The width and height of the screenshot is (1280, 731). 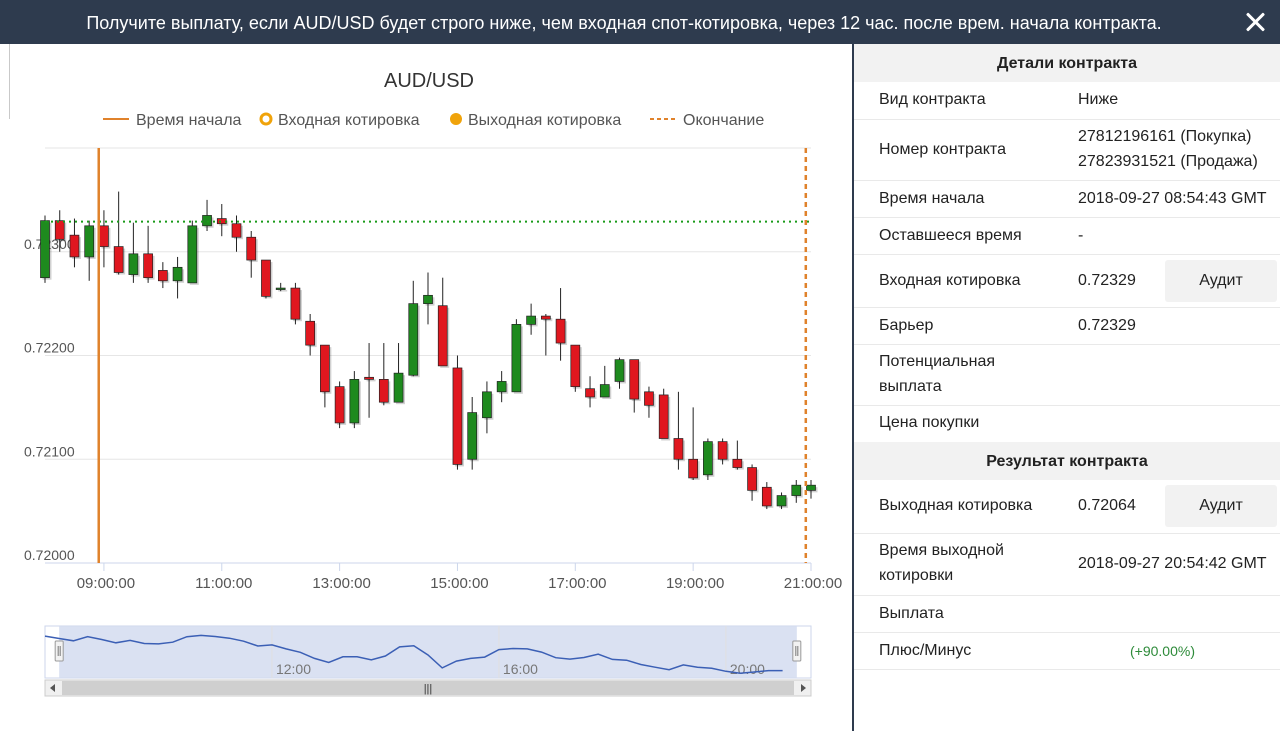 What do you see at coordinates (1067, 101) in the screenshot?
I see `row-contract-type: Вид контракта Ниже` at bounding box center [1067, 101].